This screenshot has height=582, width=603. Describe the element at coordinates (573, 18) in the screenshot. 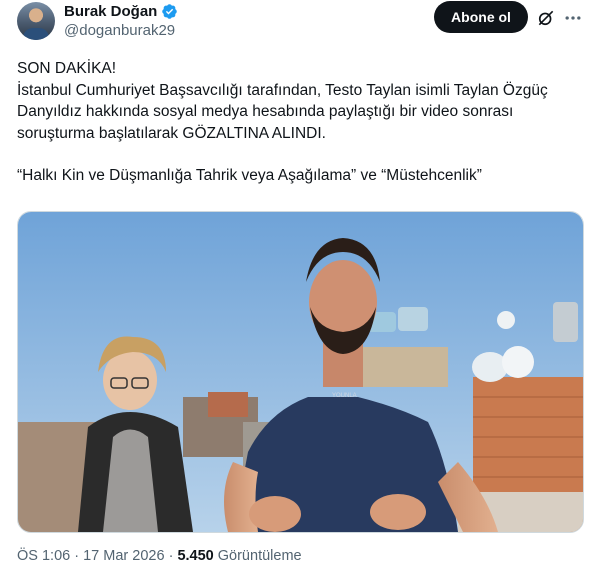

I see `more-icon` at that location.